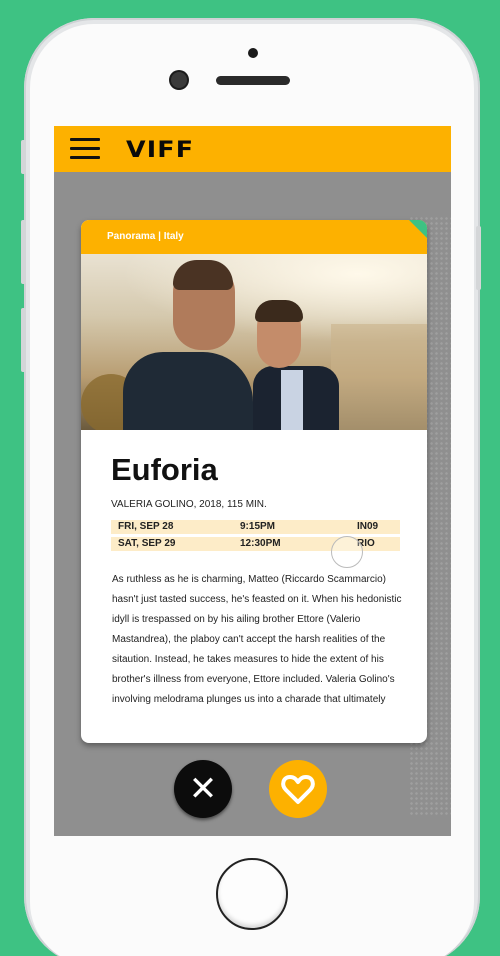 This screenshot has width=500, height=956. Describe the element at coordinates (368, 526) in the screenshot. I see `showtime-venue: IN09` at that location.